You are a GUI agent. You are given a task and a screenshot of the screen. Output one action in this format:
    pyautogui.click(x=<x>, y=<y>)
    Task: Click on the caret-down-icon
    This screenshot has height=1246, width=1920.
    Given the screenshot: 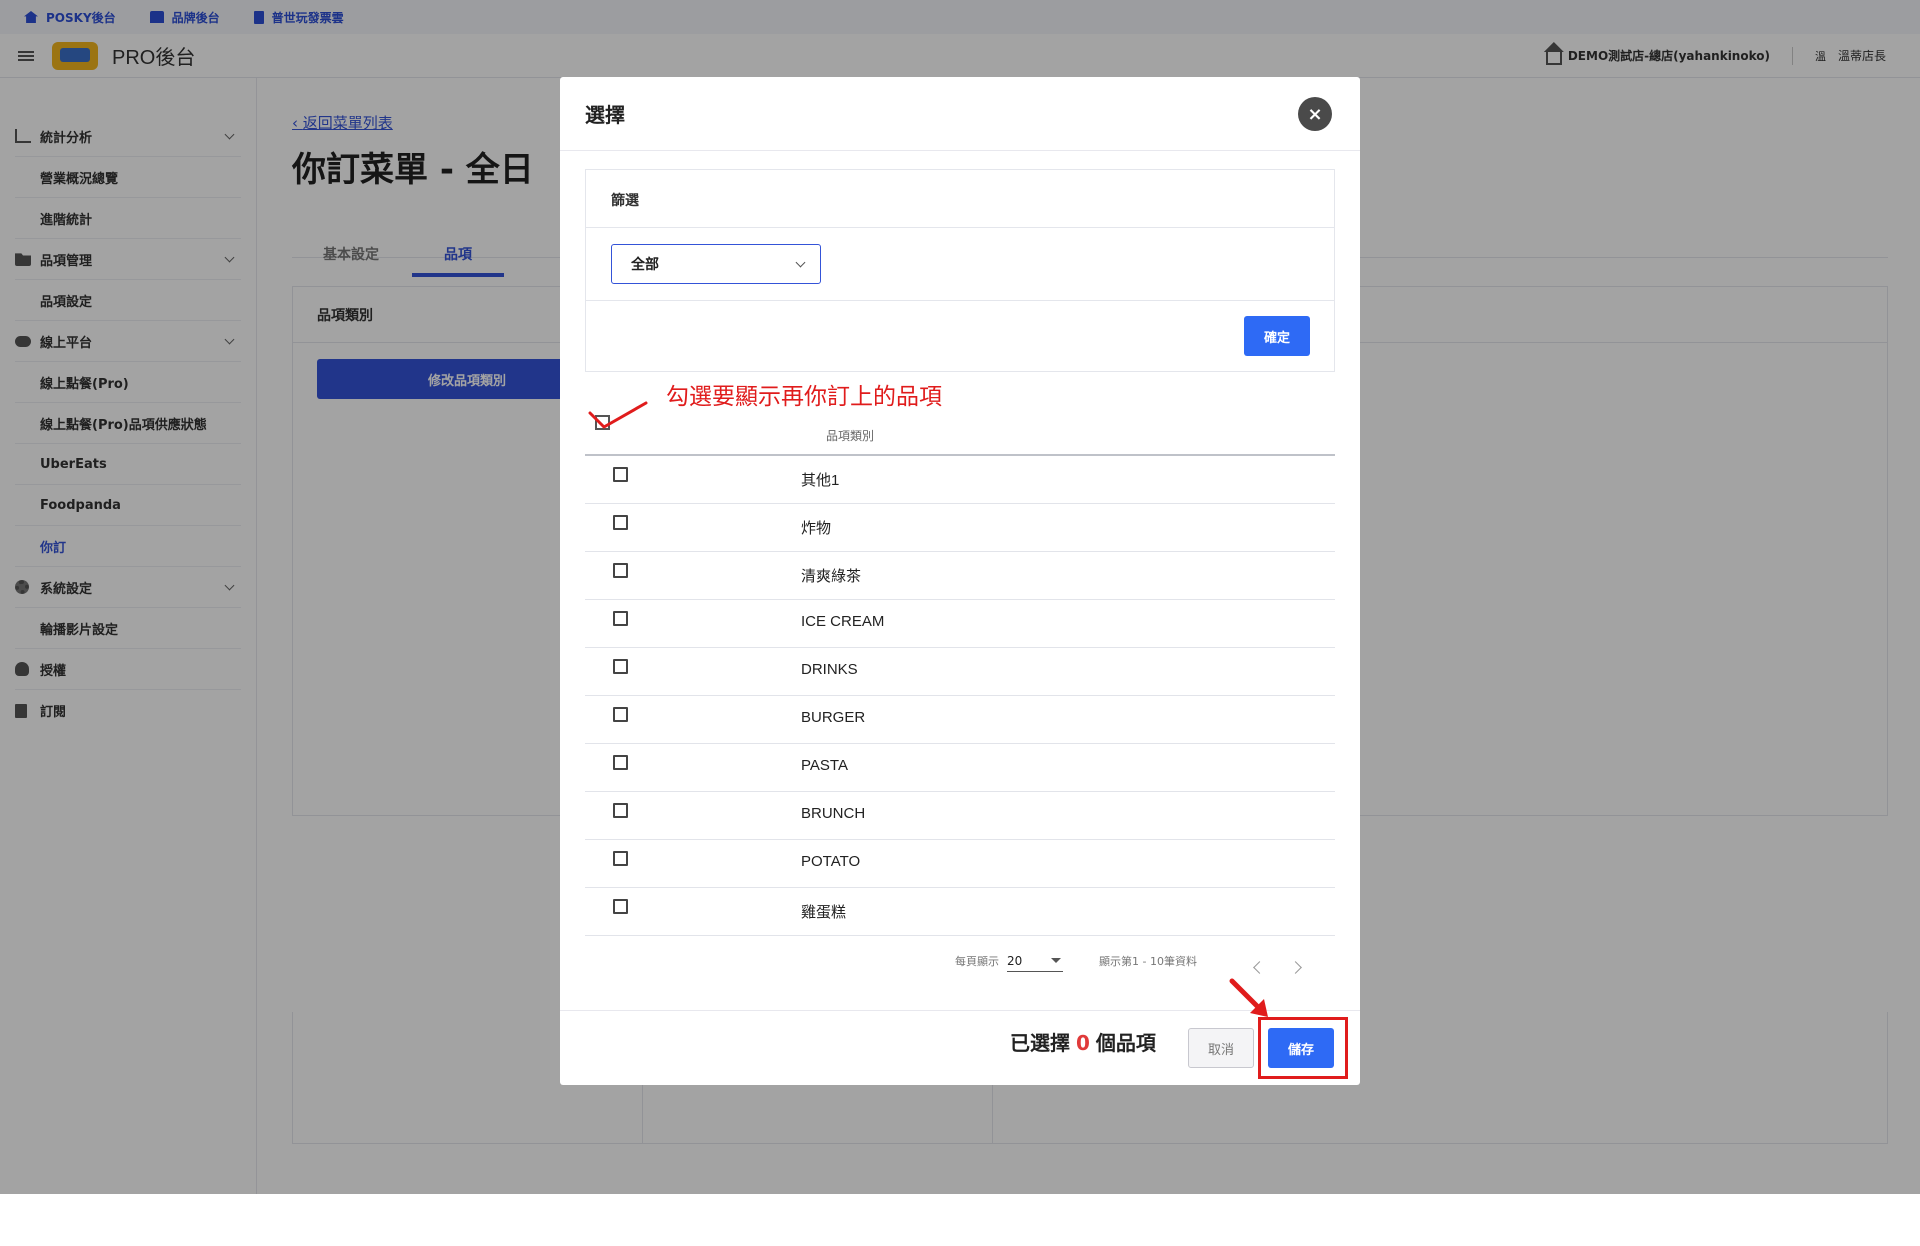 What is the action you would take?
    pyautogui.click(x=1056, y=960)
    